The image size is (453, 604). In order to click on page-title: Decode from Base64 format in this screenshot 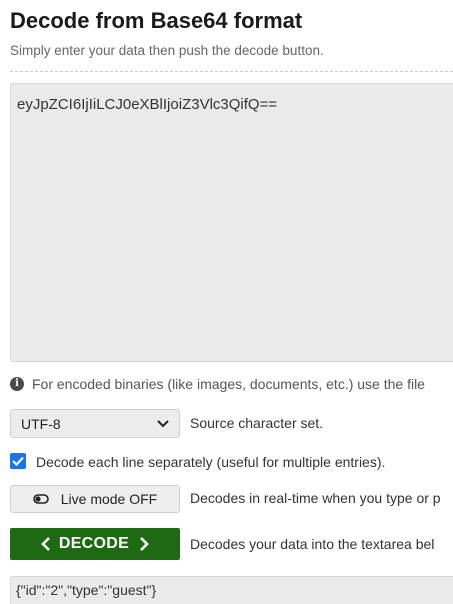, I will do `click(156, 20)`.